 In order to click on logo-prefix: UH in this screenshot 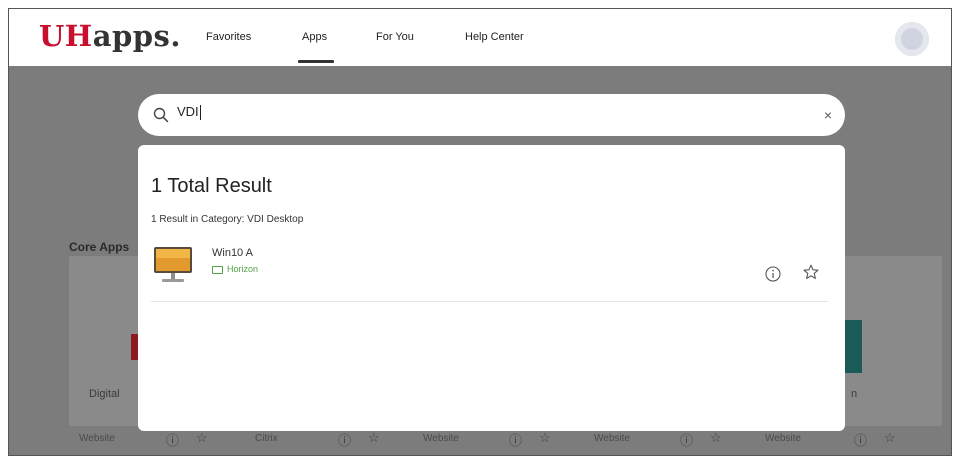, I will do `click(66, 36)`.